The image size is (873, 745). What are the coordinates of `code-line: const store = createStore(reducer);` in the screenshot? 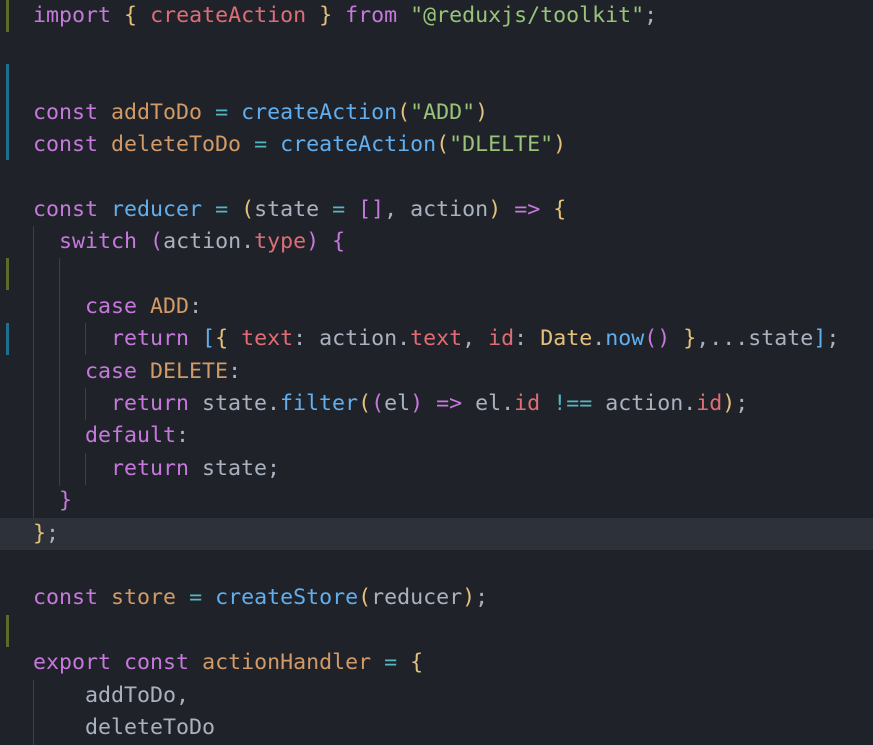 It's located at (436, 598).